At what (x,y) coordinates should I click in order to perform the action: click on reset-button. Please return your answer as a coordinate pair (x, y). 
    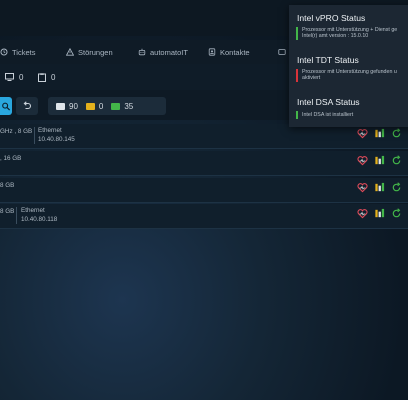
    Looking at the image, I should click on (27, 106).